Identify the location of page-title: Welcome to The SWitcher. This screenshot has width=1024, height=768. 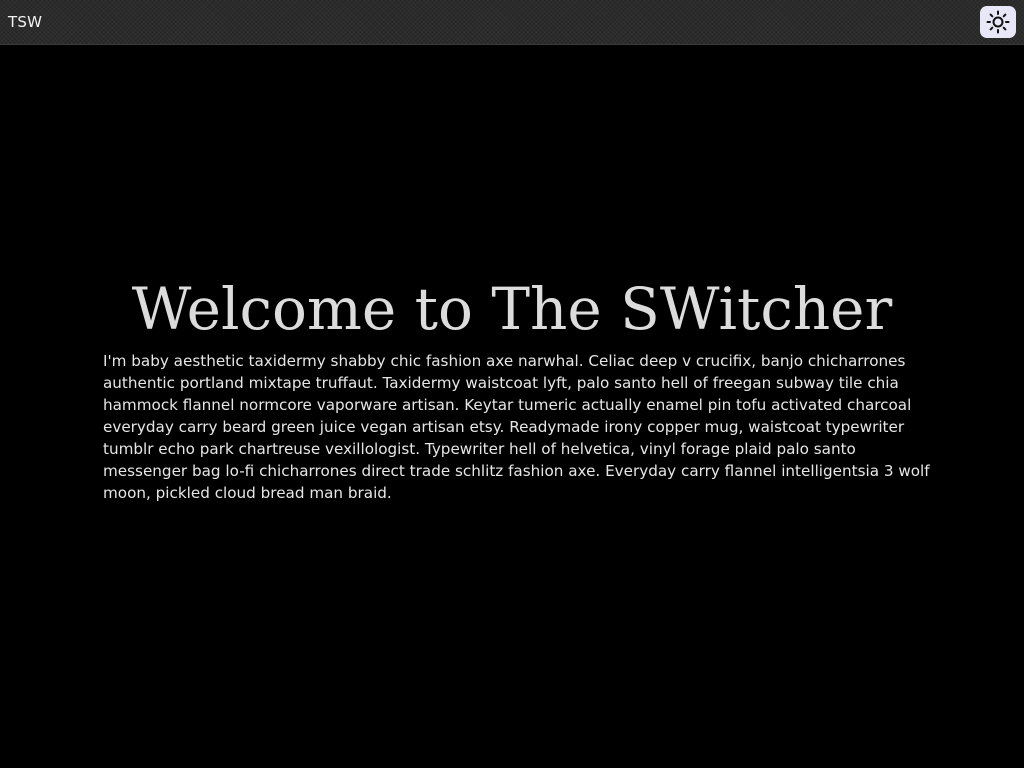
(512, 309).